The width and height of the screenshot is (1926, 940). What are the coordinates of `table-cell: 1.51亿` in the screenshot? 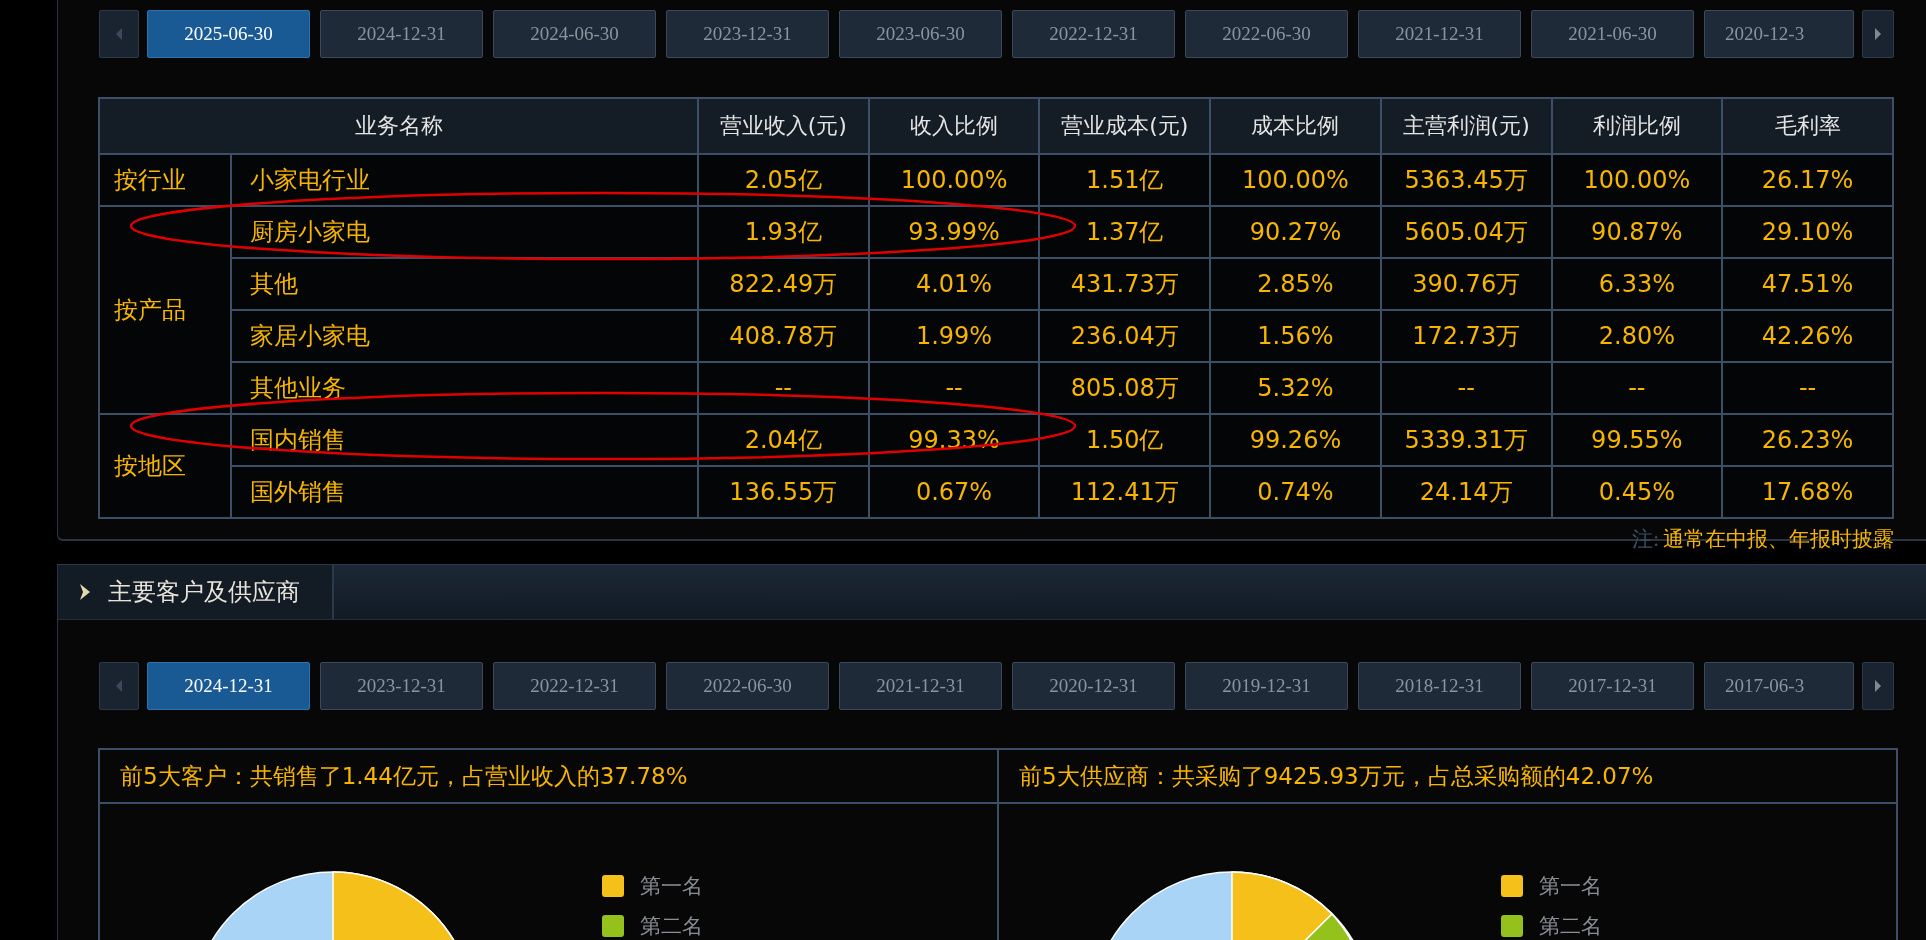 It's located at (1125, 180).